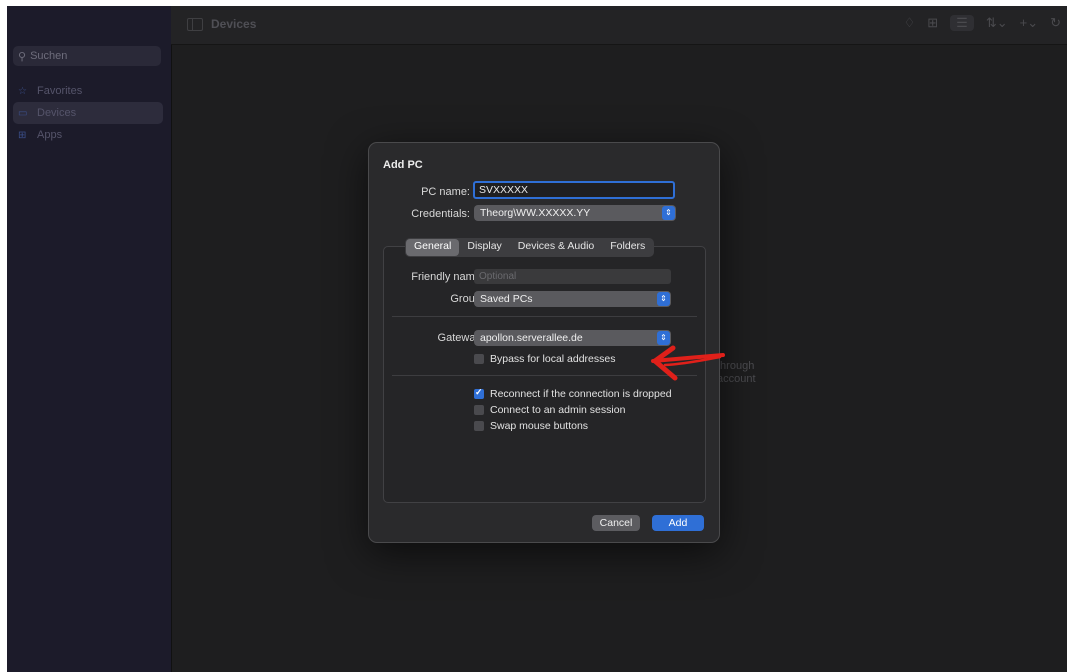 This screenshot has width=1067, height=672. Describe the element at coordinates (932, 23) in the screenshot. I see `grid-view-icon: ⊞` at that location.